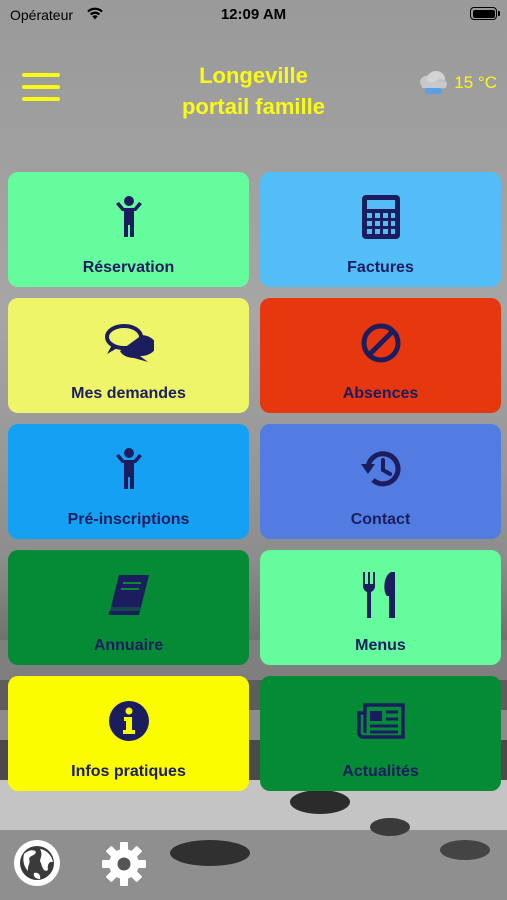 This screenshot has height=900, width=507. Describe the element at coordinates (253, 106) in the screenshot. I see `title-line-2: portail famille` at that location.